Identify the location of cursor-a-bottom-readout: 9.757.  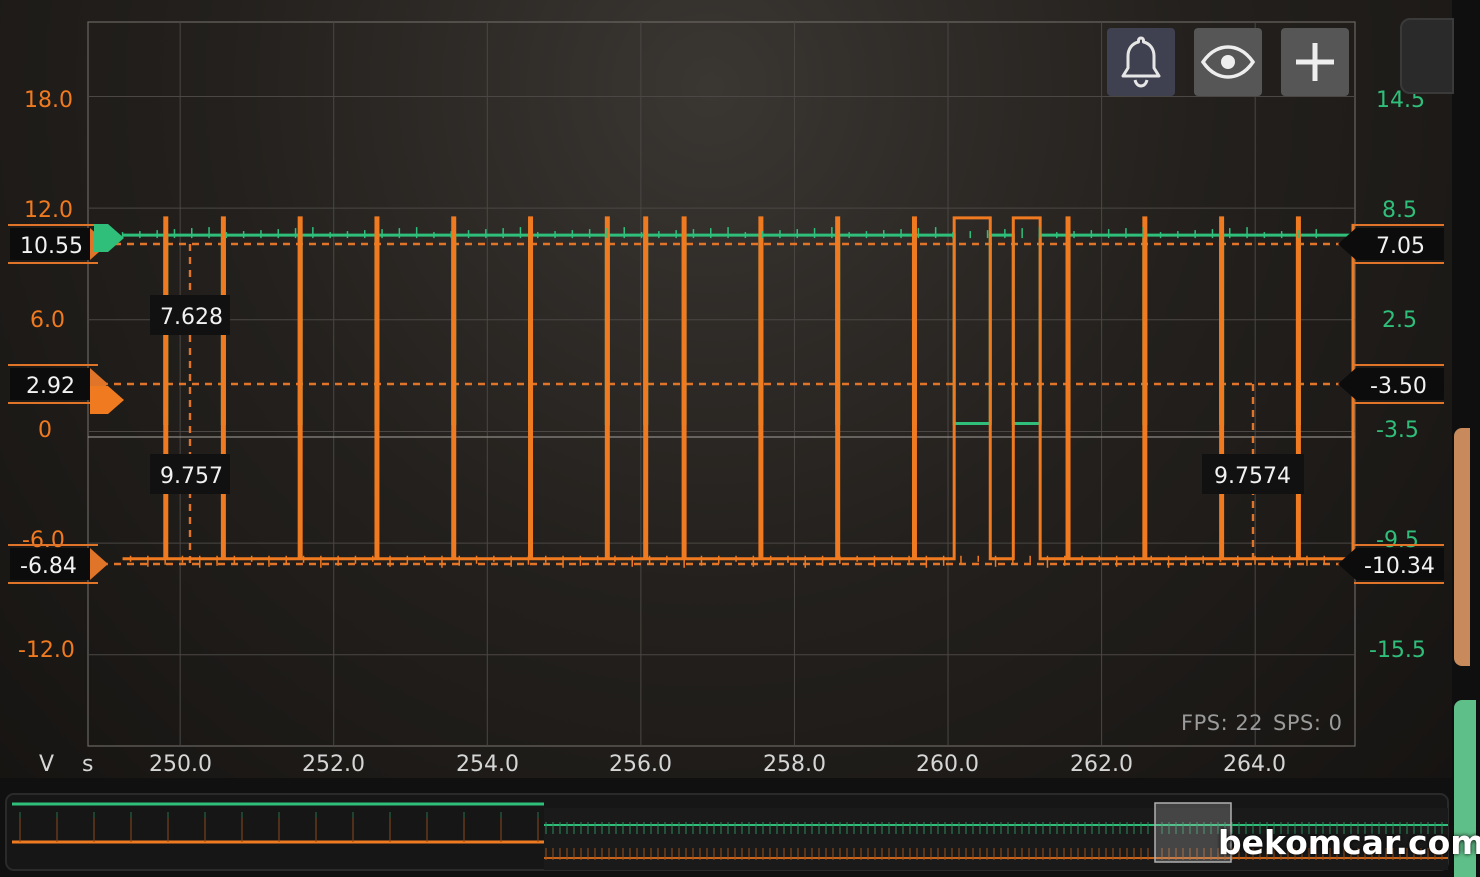
(190, 474).